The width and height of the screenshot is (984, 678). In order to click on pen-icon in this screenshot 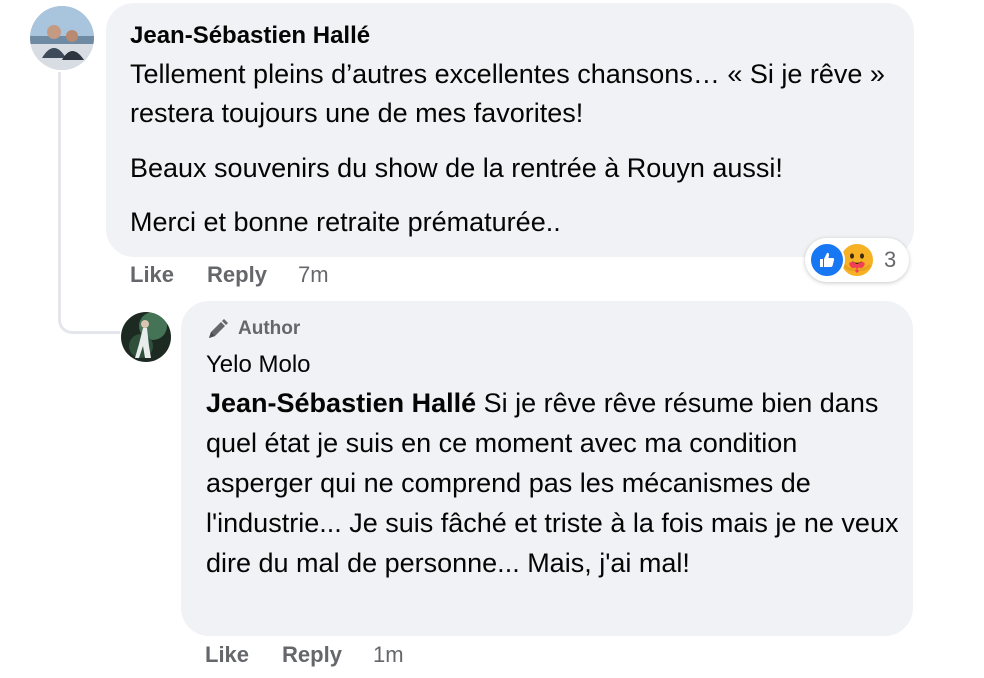, I will do `click(218, 328)`.